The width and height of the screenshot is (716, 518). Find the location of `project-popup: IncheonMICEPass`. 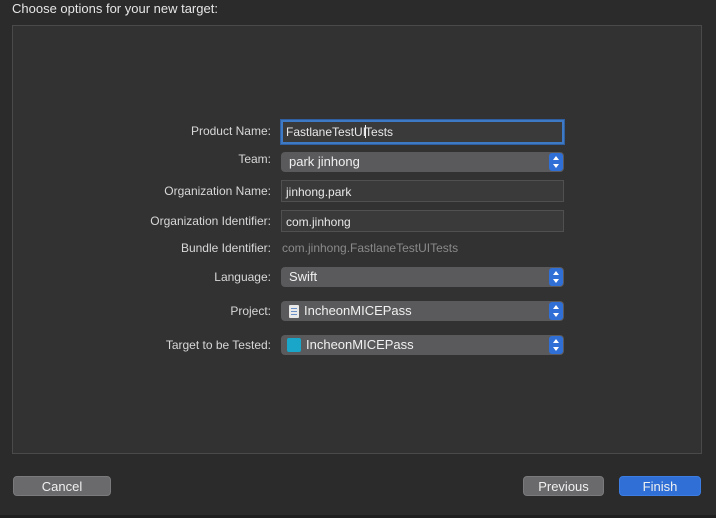

project-popup: IncheonMICEPass is located at coordinates (422, 311).